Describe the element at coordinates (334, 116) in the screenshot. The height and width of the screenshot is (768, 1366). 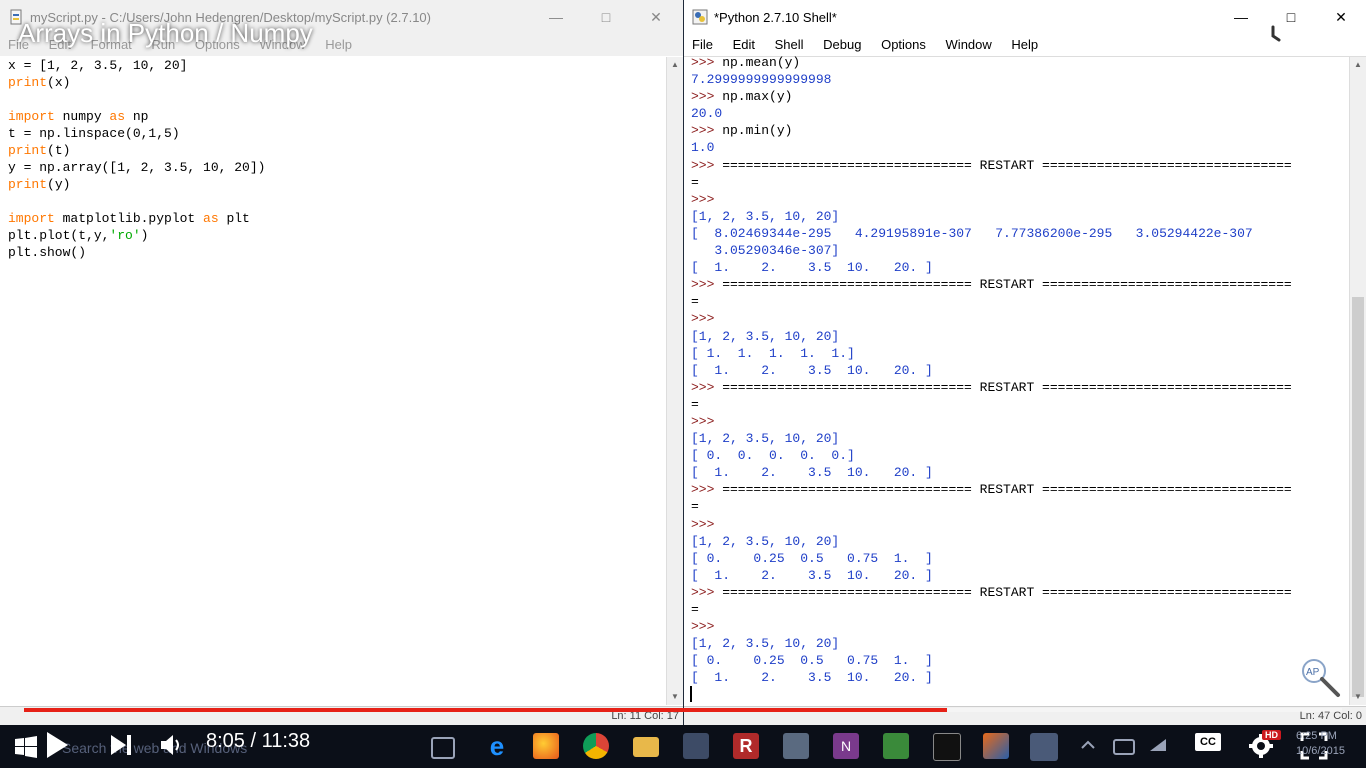
I see `code-line: import numpy as np` at that location.